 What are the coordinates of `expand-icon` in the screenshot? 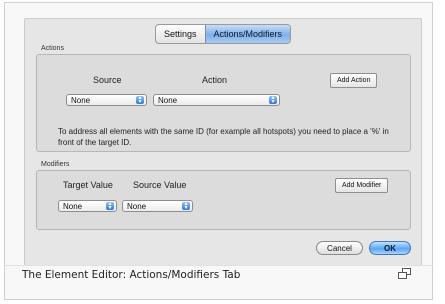 It's located at (404, 273).